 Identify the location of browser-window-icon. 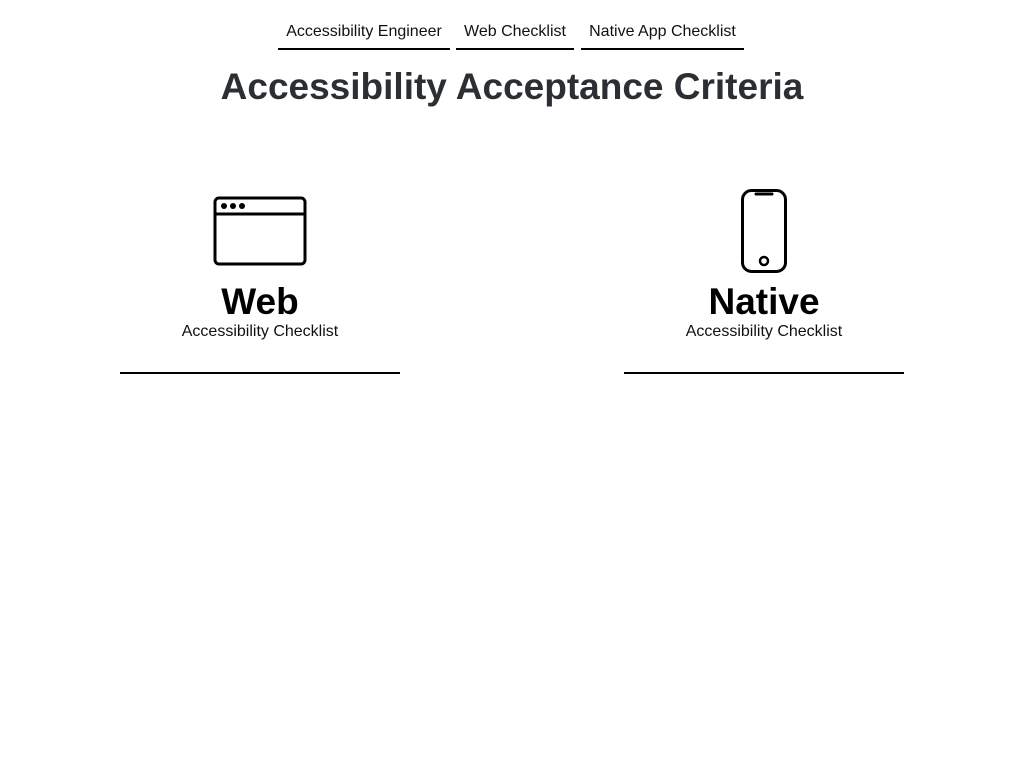
(260, 231).